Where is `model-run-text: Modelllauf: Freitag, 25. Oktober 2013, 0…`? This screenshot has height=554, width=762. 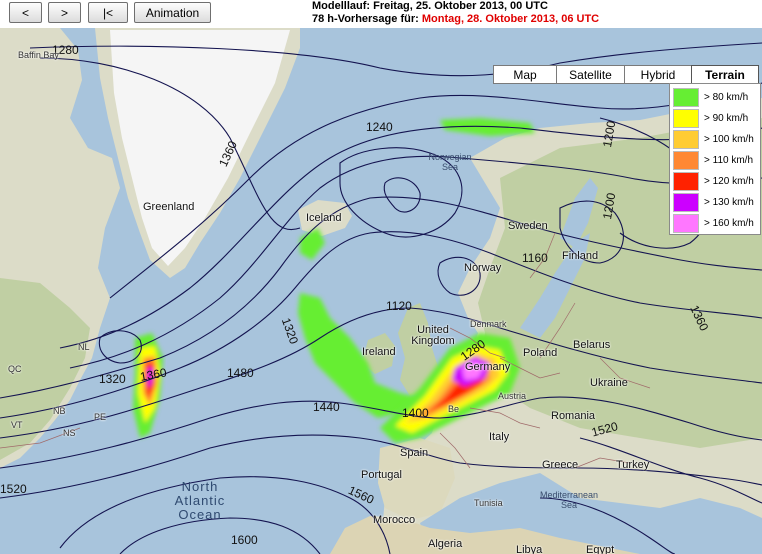
model-run-text: Modelllauf: Freitag, 25. Oktober 2013, 0… is located at coordinates (430, 6).